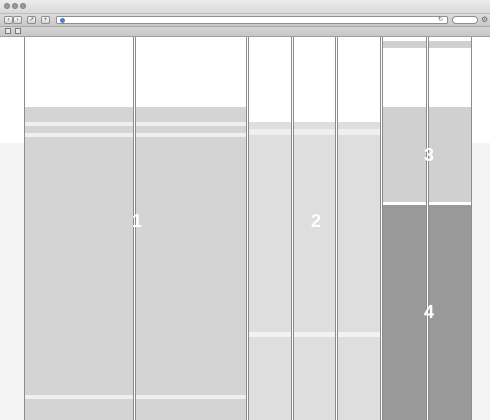 The height and width of the screenshot is (420, 490). Describe the element at coordinates (465, 20) in the screenshot. I see `search-field` at that location.